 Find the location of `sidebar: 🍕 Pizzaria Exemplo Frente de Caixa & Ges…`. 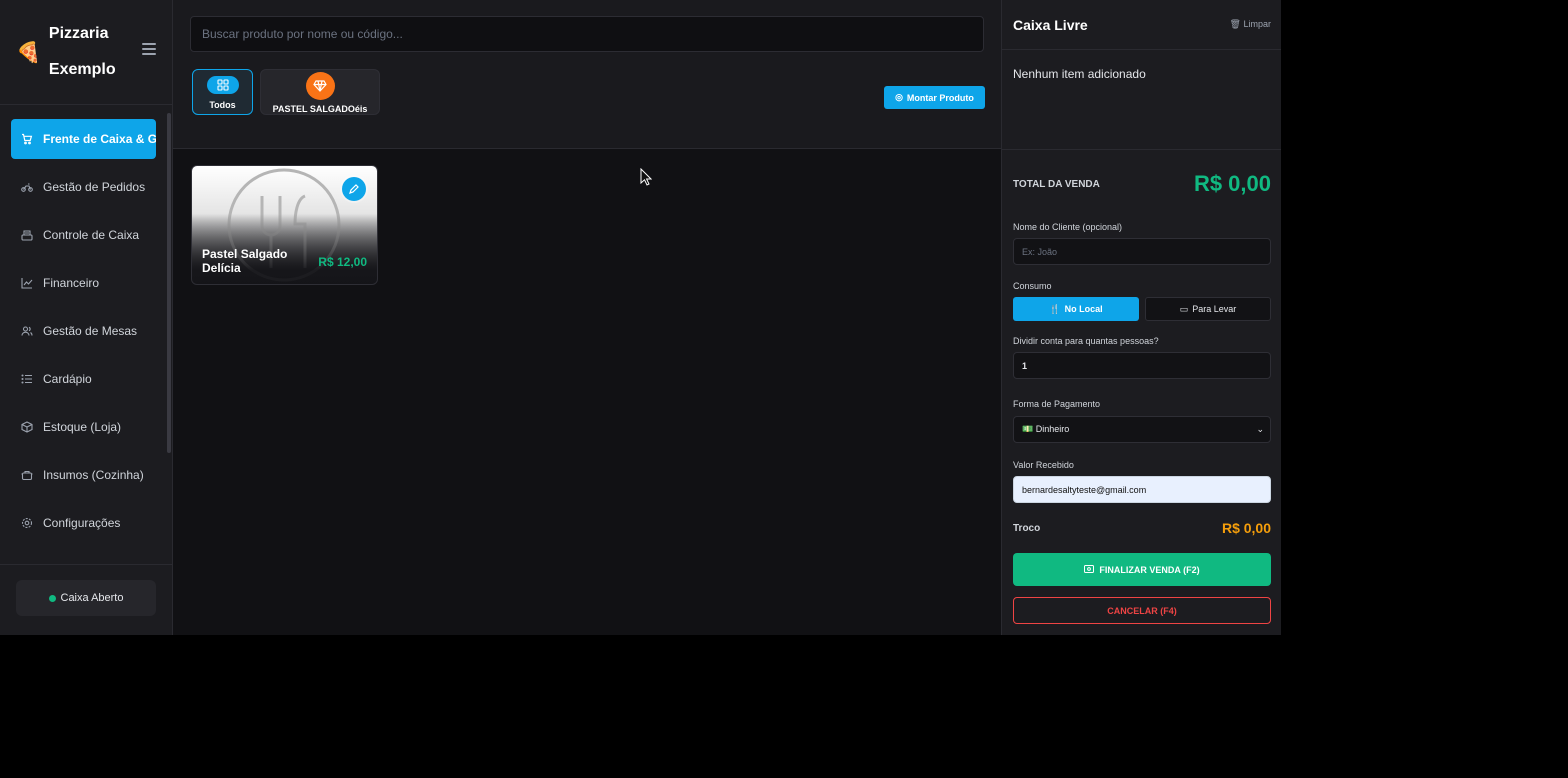

sidebar: 🍕 Pizzaria Exemplo Frente de Caixa & Ges… is located at coordinates (86, 317).